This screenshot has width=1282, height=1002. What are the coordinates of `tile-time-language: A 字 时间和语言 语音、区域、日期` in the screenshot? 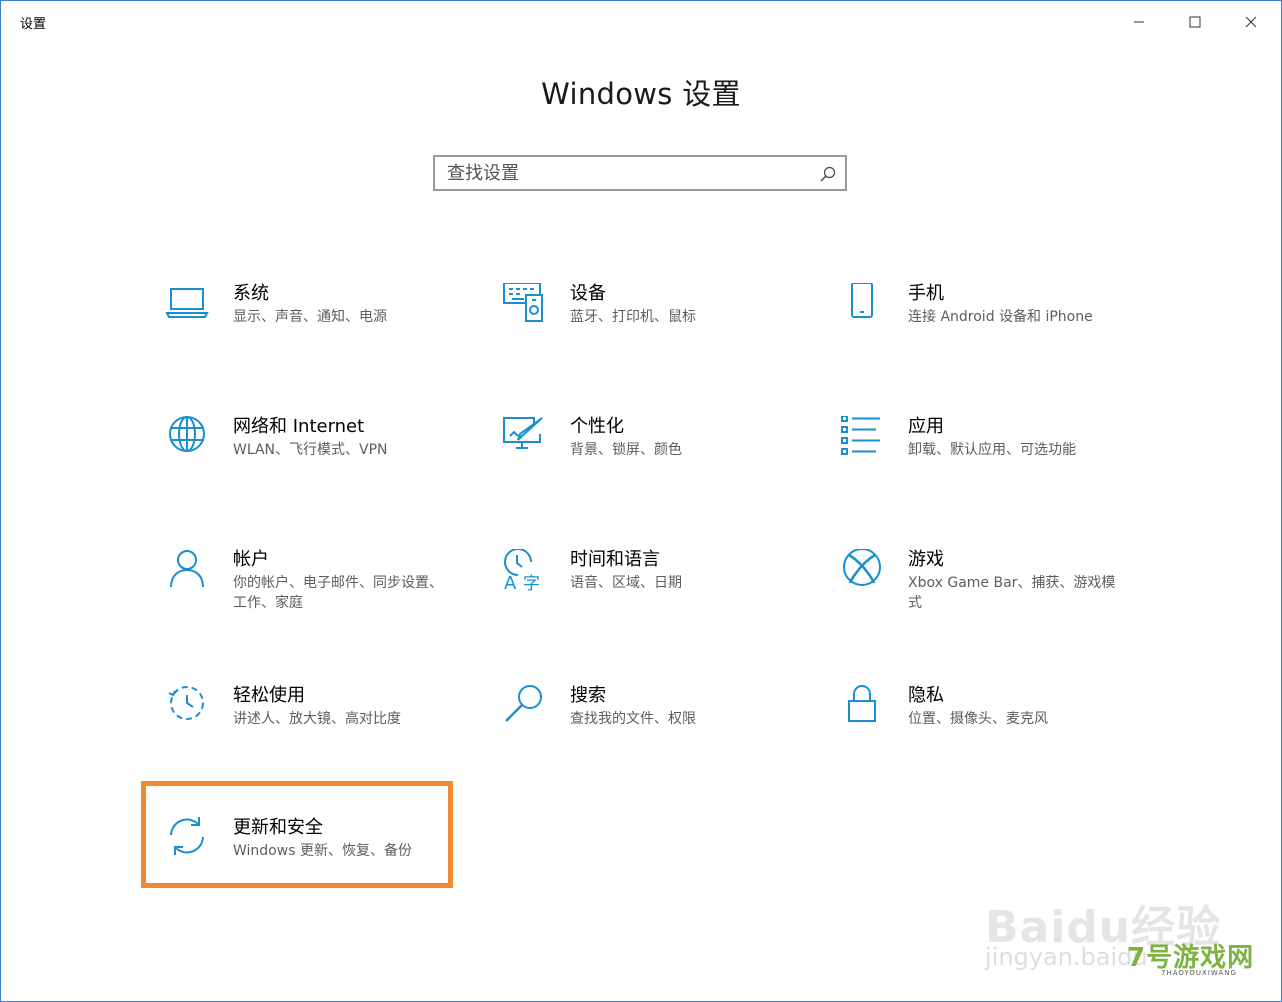 It's located at (638, 600).